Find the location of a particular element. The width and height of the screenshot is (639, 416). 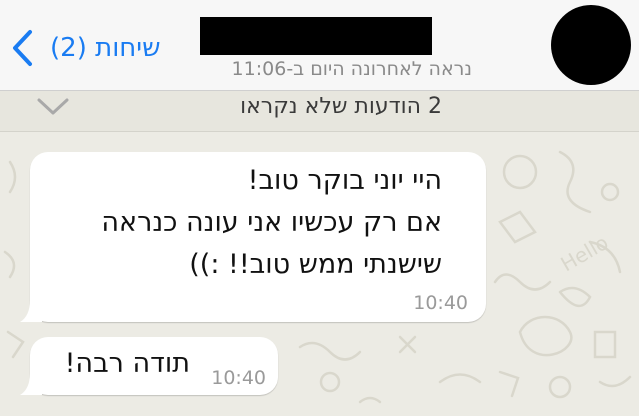

message-line: היי יוני בוקר טוב! is located at coordinates (344, 180).